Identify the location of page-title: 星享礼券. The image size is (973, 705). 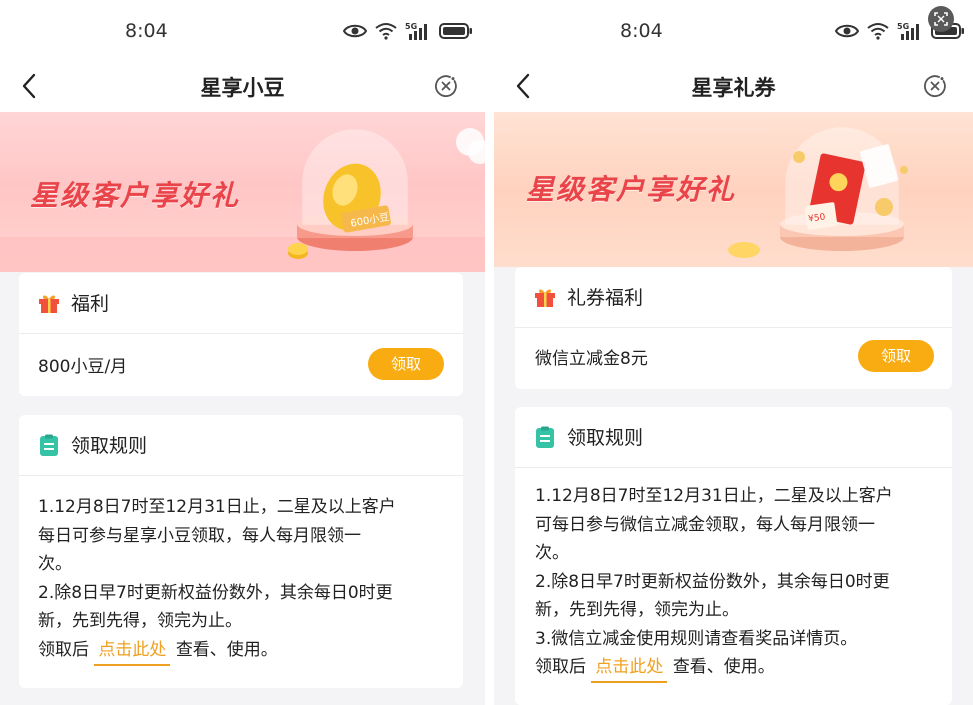
(733, 88).